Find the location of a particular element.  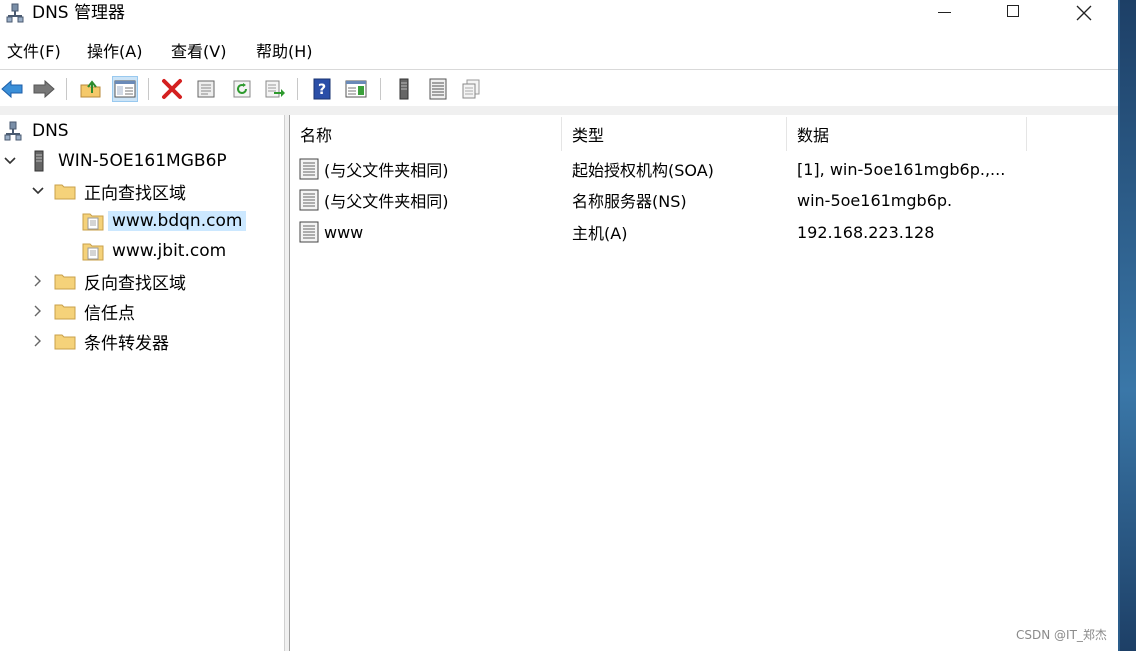

record-name: www is located at coordinates (344, 232).